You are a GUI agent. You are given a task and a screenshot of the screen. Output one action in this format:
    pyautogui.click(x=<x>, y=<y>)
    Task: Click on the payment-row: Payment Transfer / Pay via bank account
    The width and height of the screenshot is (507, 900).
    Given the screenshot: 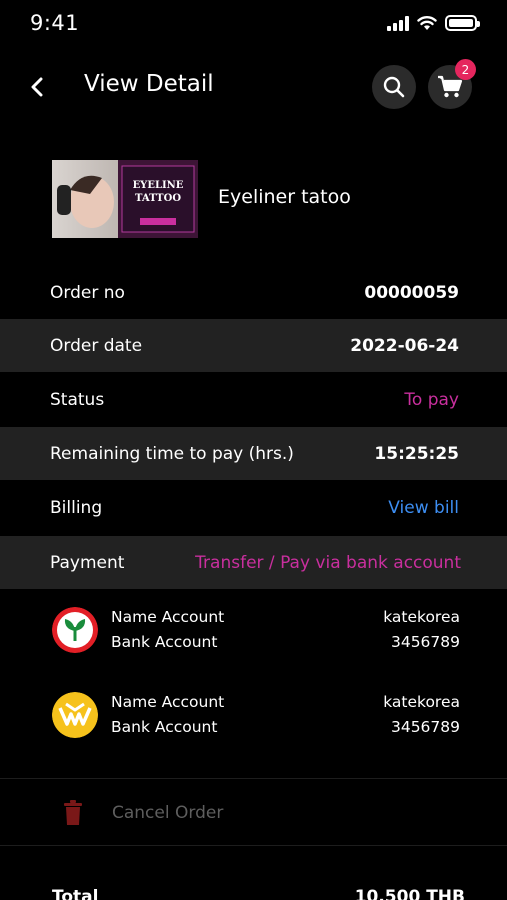 What is the action you would take?
    pyautogui.click(x=253, y=562)
    